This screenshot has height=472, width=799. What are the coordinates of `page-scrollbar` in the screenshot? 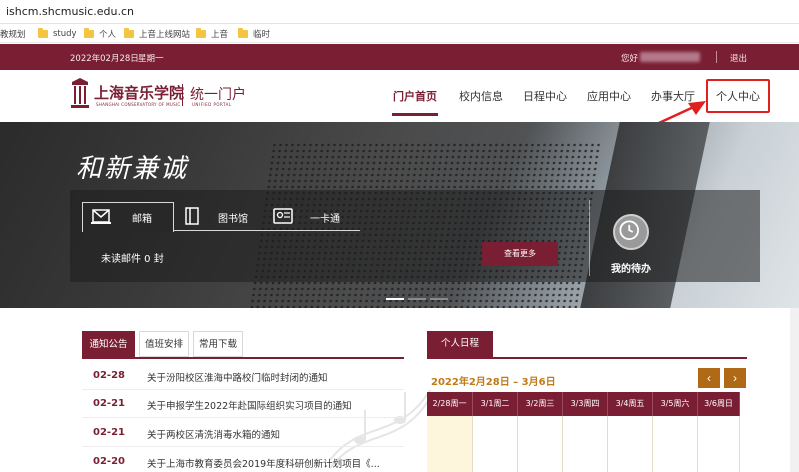 It's located at (794, 390).